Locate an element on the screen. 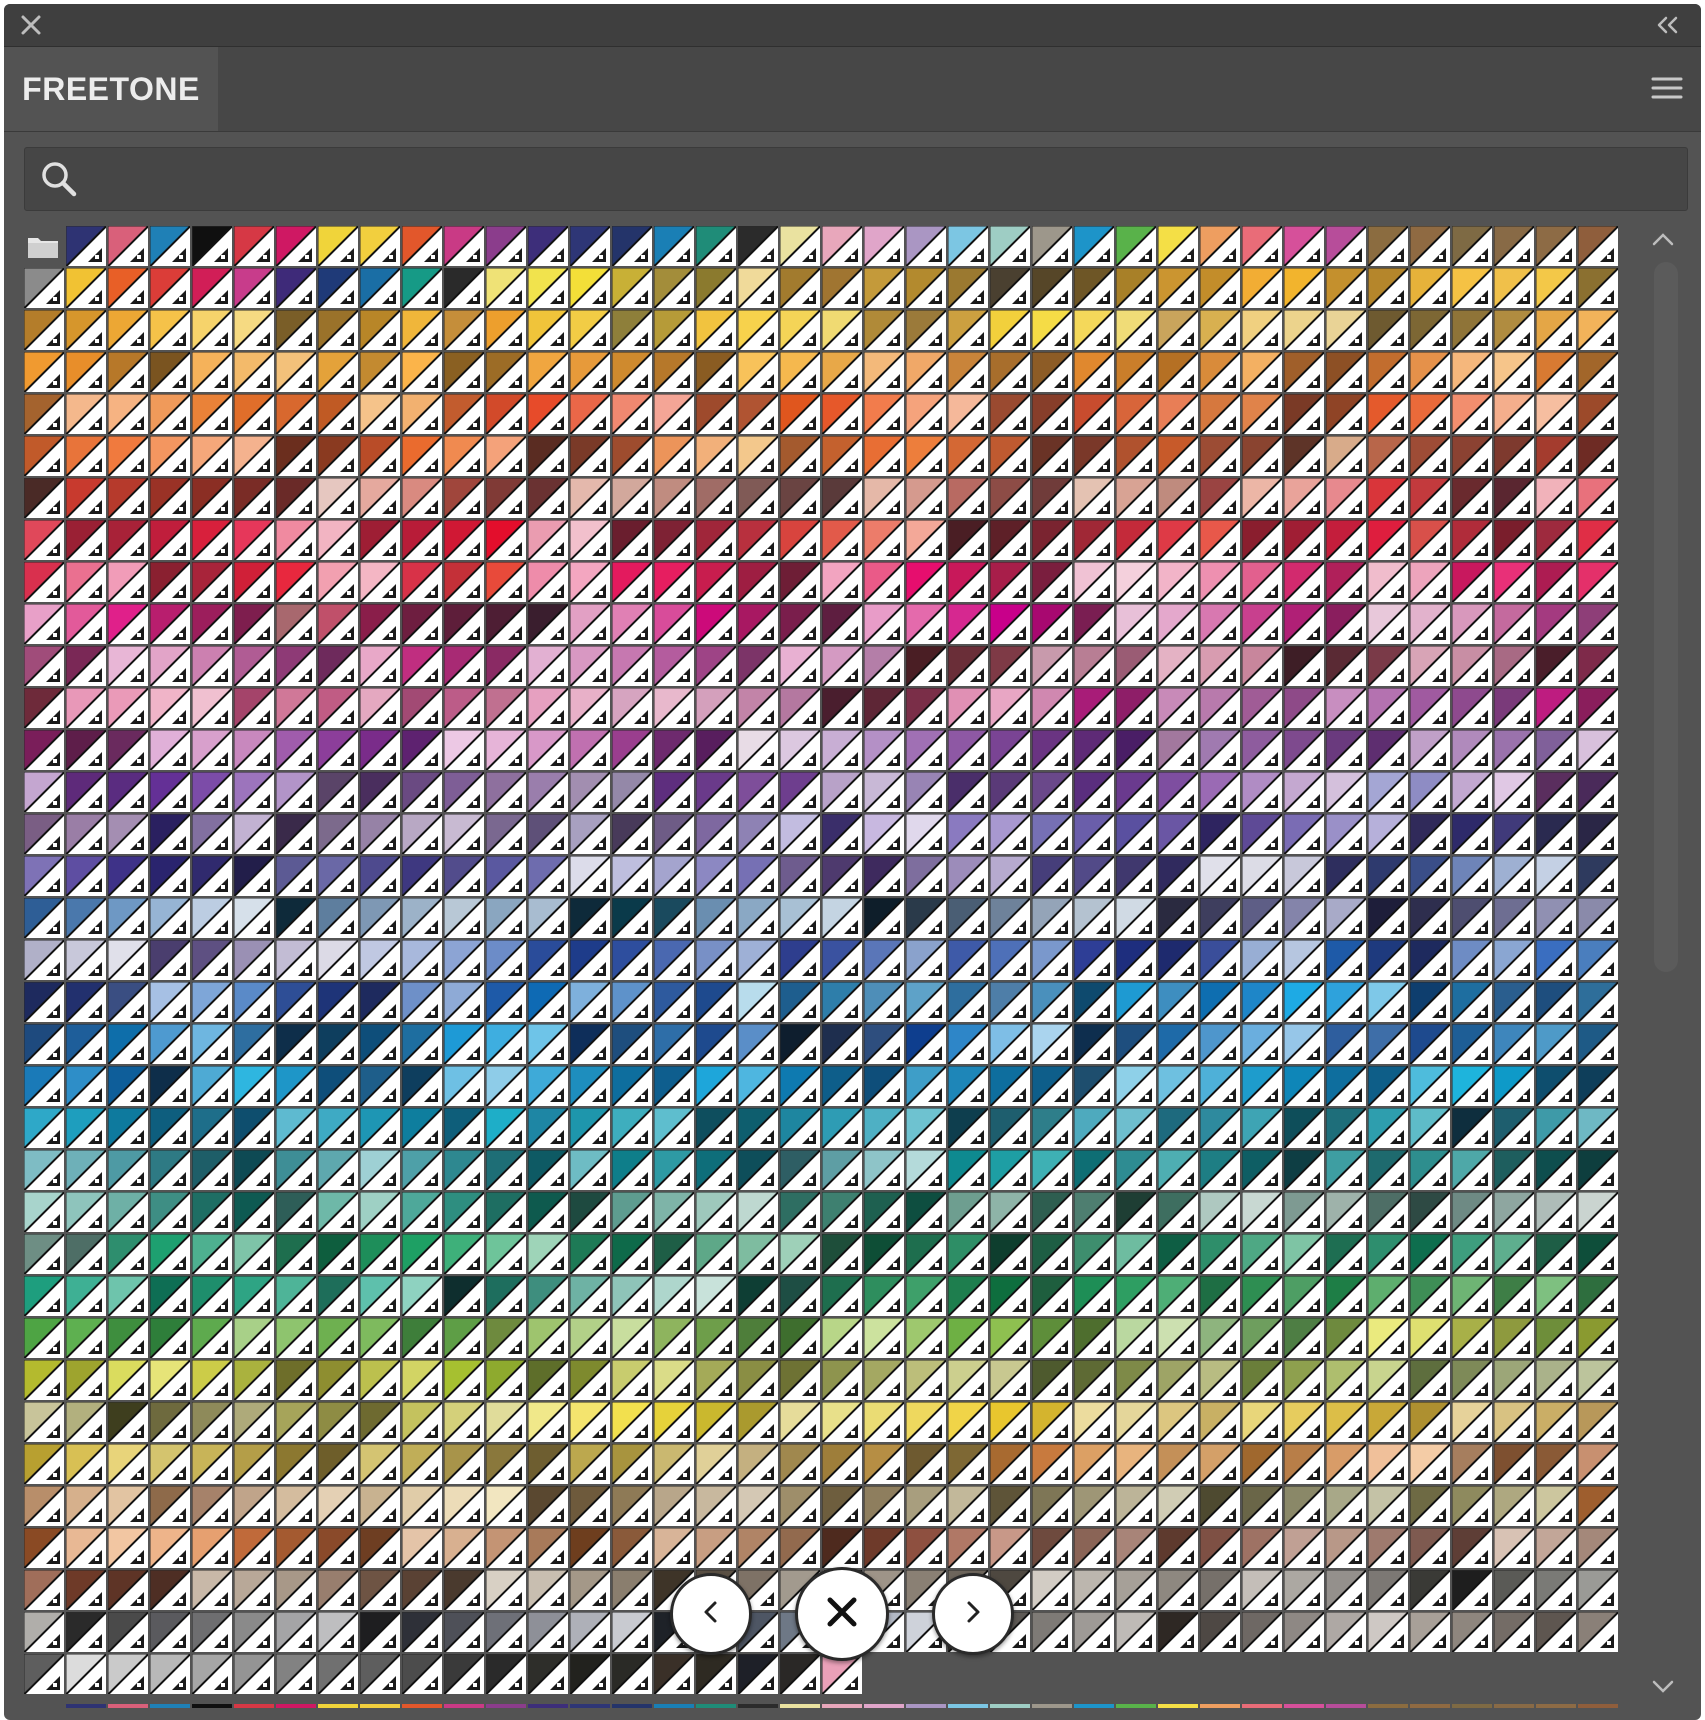  tab-freetone: FREETONE is located at coordinates (111, 89).